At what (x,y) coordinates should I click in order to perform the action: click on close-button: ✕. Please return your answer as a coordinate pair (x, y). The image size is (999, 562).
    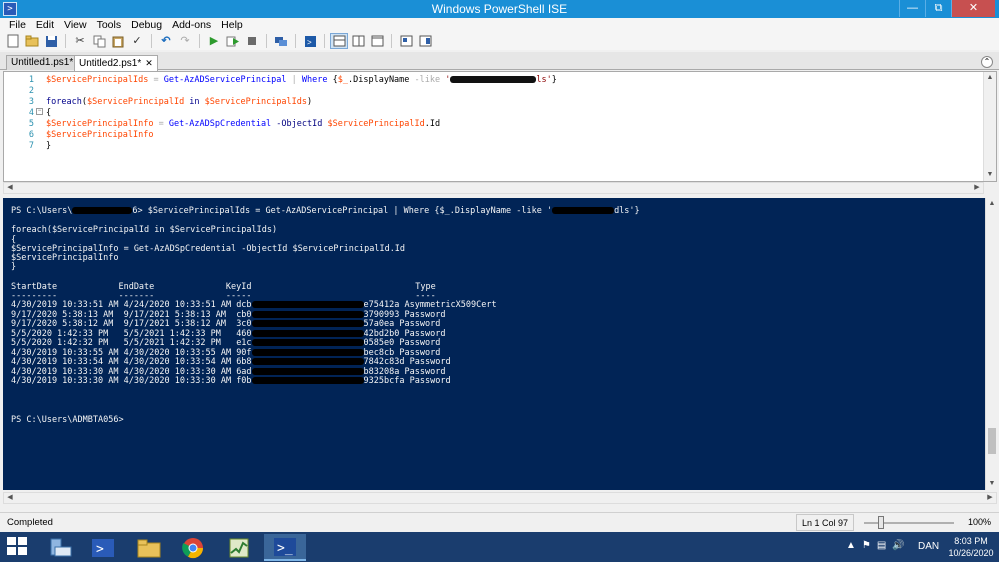
    Looking at the image, I should click on (973, 8).